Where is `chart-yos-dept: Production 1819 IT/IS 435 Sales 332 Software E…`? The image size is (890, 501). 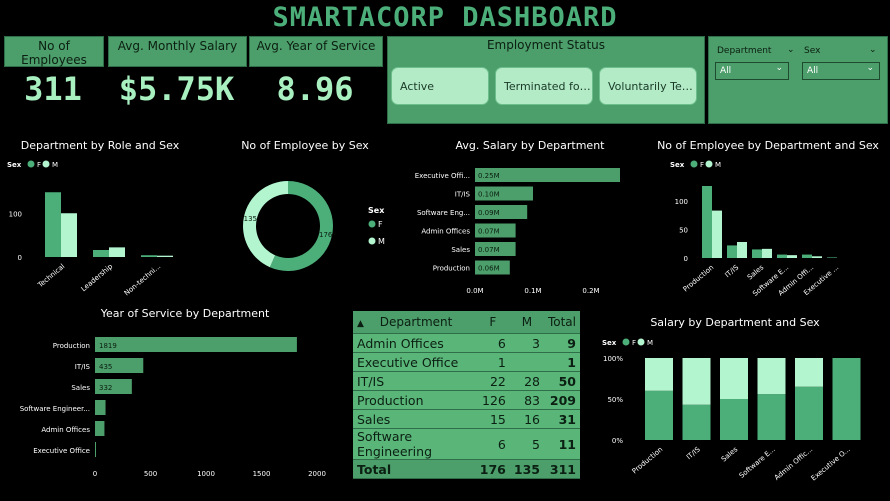 chart-yos-dept: Production 1819 IT/IS 435 Sales 332 Software E… is located at coordinates (173, 407).